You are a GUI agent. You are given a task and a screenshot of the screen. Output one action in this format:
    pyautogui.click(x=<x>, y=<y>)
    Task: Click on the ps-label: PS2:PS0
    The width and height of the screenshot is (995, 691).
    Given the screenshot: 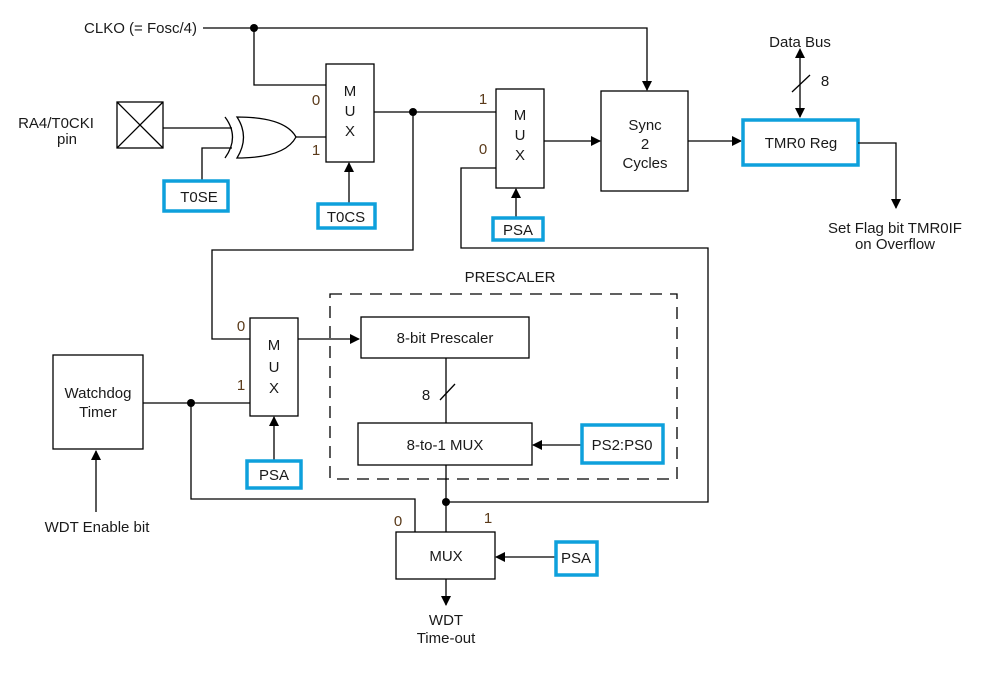 What is the action you would take?
    pyautogui.click(x=622, y=445)
    